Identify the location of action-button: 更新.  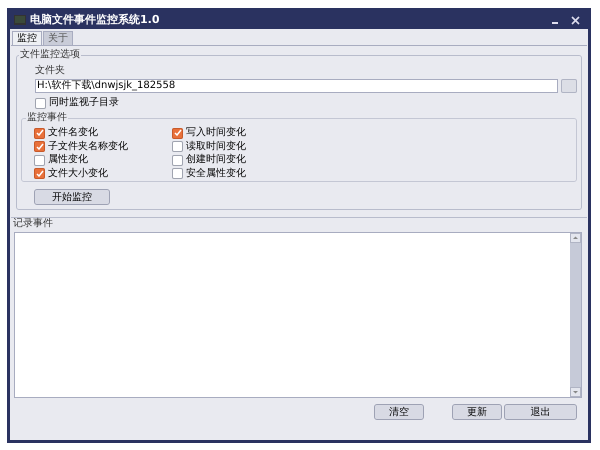
(477, 412).